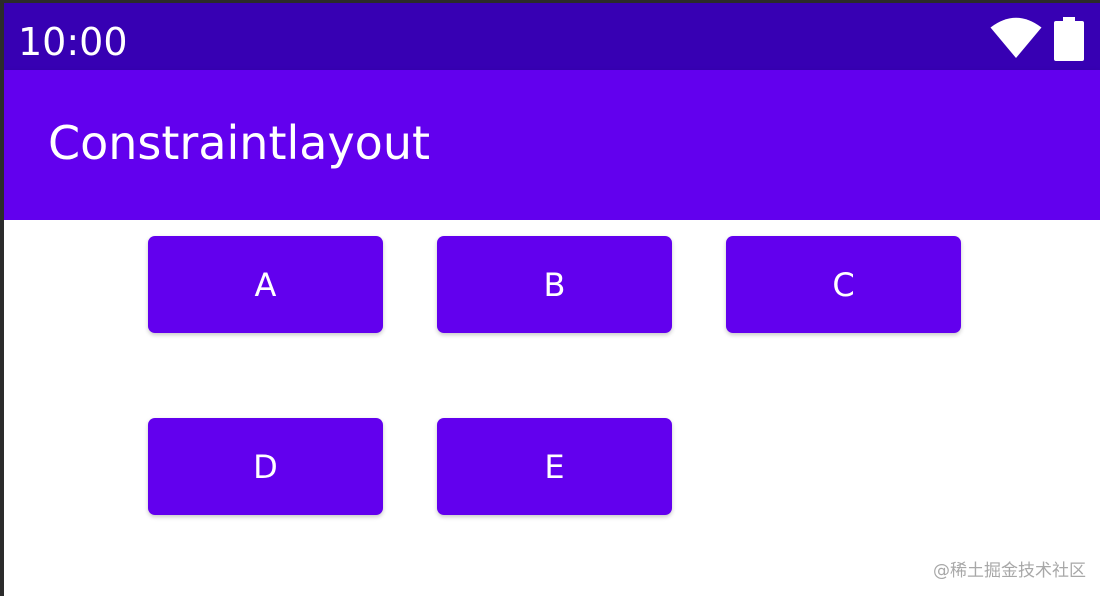  What do you see at coordinates (1069, 41) in the screenshot?
I see `battery-icon` at bounding box center [1069, 41].